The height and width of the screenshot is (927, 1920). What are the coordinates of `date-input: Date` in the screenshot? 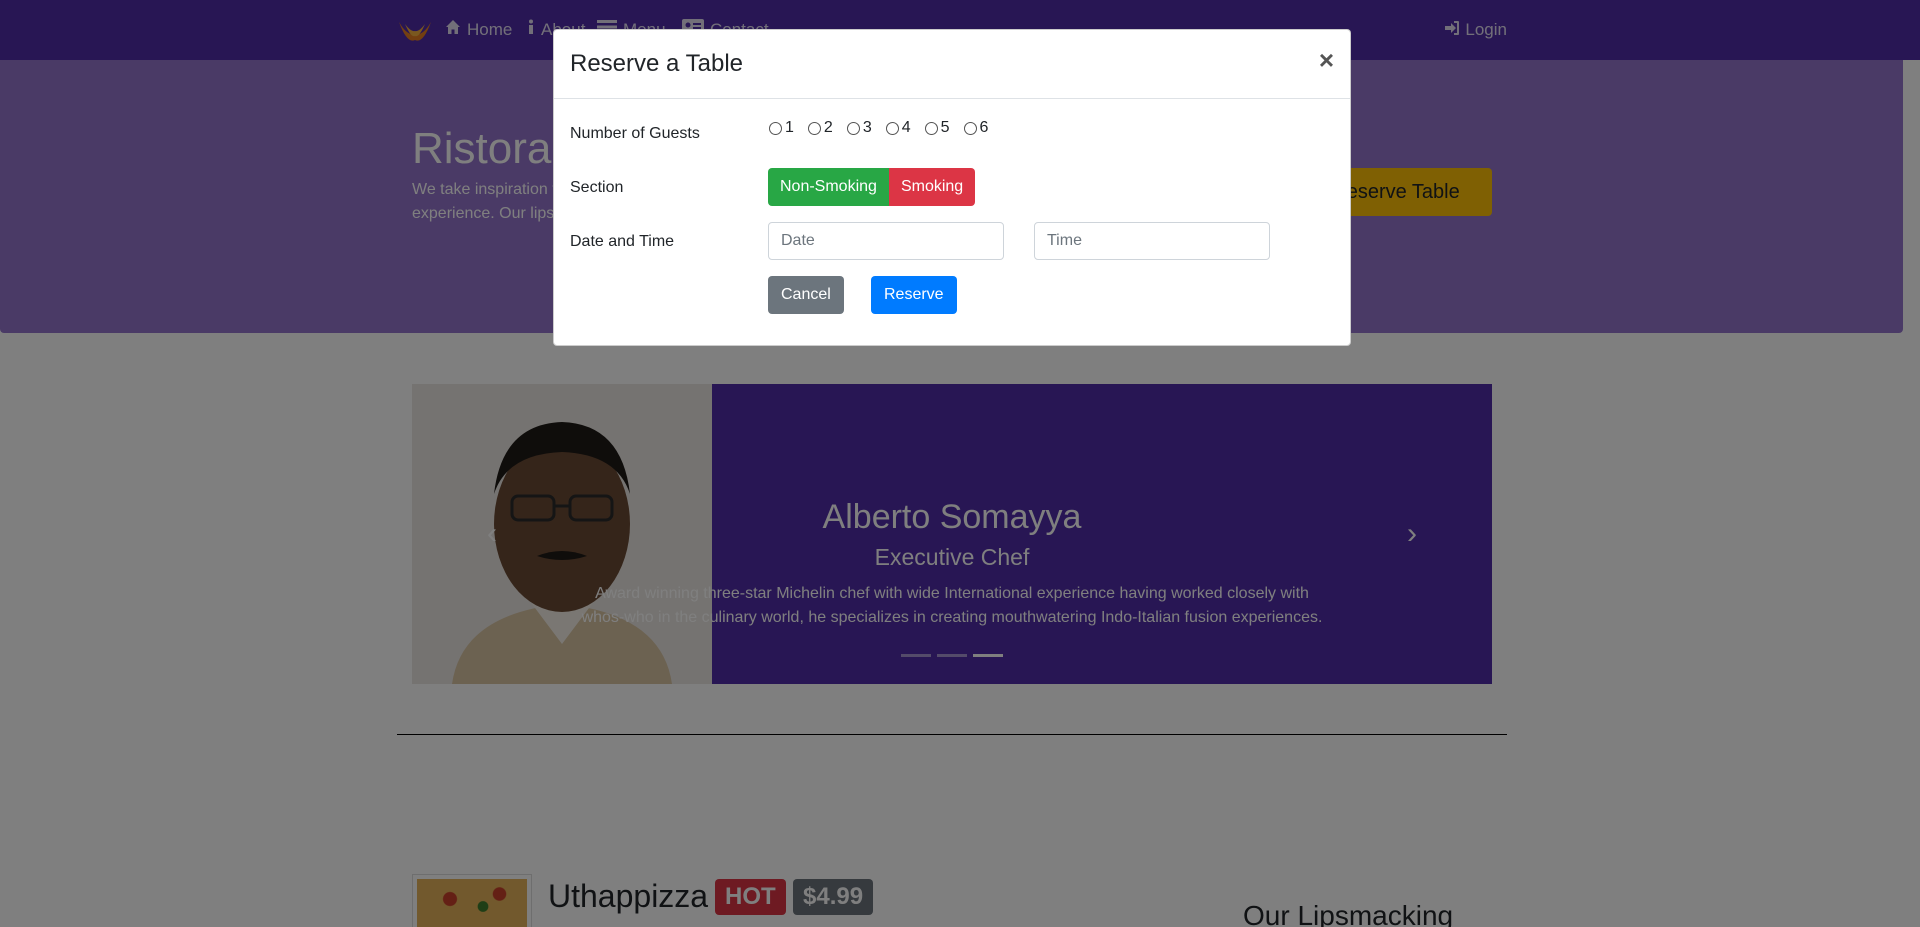 It's located at (886, 241).